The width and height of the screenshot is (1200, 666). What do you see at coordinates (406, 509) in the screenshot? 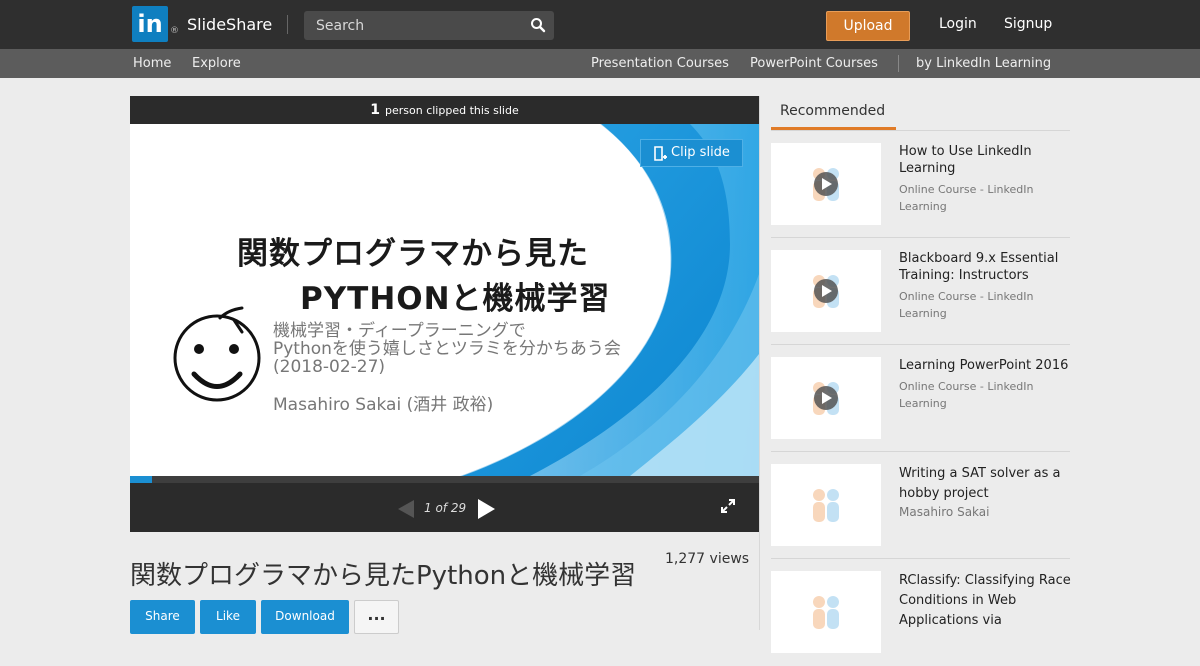
I see `previous-slide-icon` at bounding box center [406, 509].